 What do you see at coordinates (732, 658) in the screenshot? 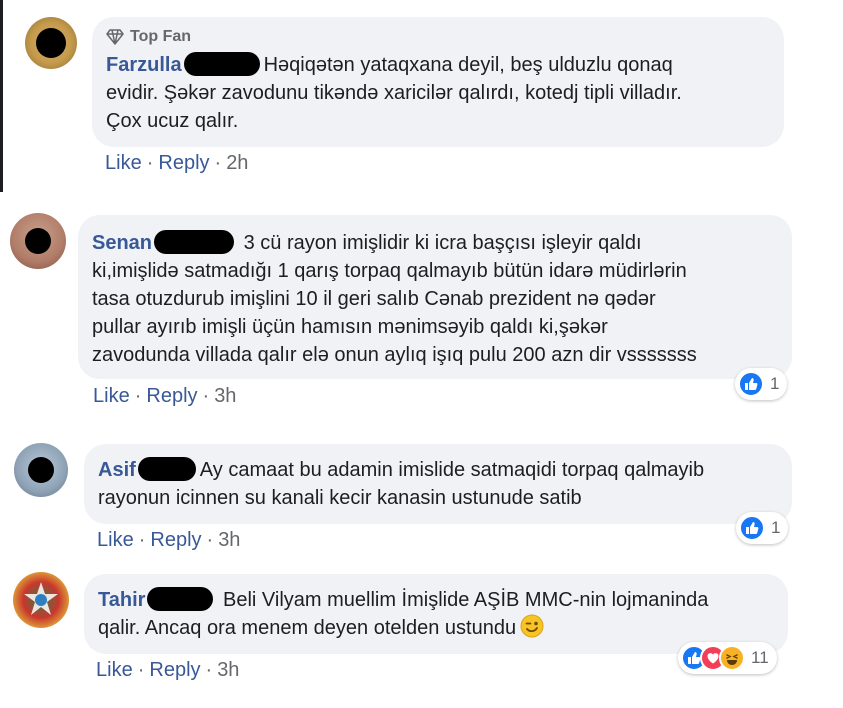
I see `haha-reaction-icon` at bounding box center [732, 658].